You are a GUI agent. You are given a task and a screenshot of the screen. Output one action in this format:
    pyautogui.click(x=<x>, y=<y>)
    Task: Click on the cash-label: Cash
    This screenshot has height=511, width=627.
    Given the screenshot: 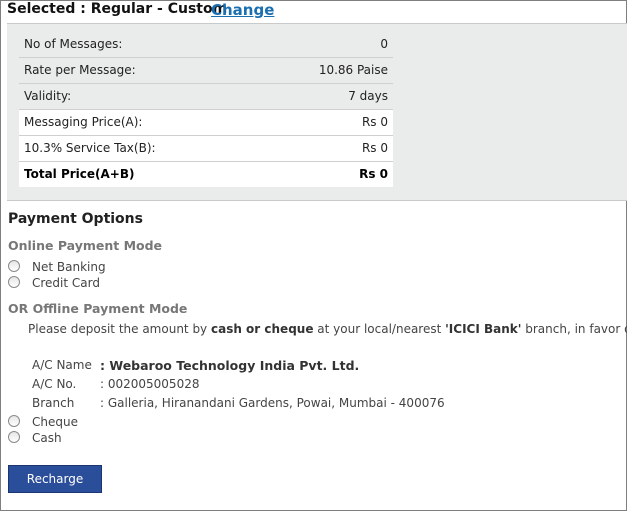 What is the action you would take?
    pyautogui.click(x=47, y=438)
    